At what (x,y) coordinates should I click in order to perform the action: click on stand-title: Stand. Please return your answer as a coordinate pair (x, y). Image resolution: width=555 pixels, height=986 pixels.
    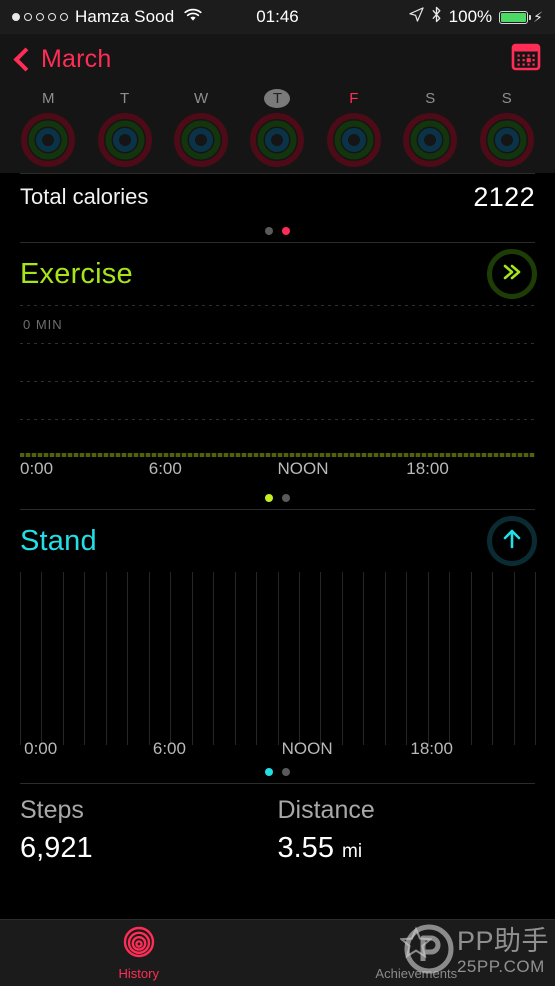
    Looking at the image, I should click on (58, 540).